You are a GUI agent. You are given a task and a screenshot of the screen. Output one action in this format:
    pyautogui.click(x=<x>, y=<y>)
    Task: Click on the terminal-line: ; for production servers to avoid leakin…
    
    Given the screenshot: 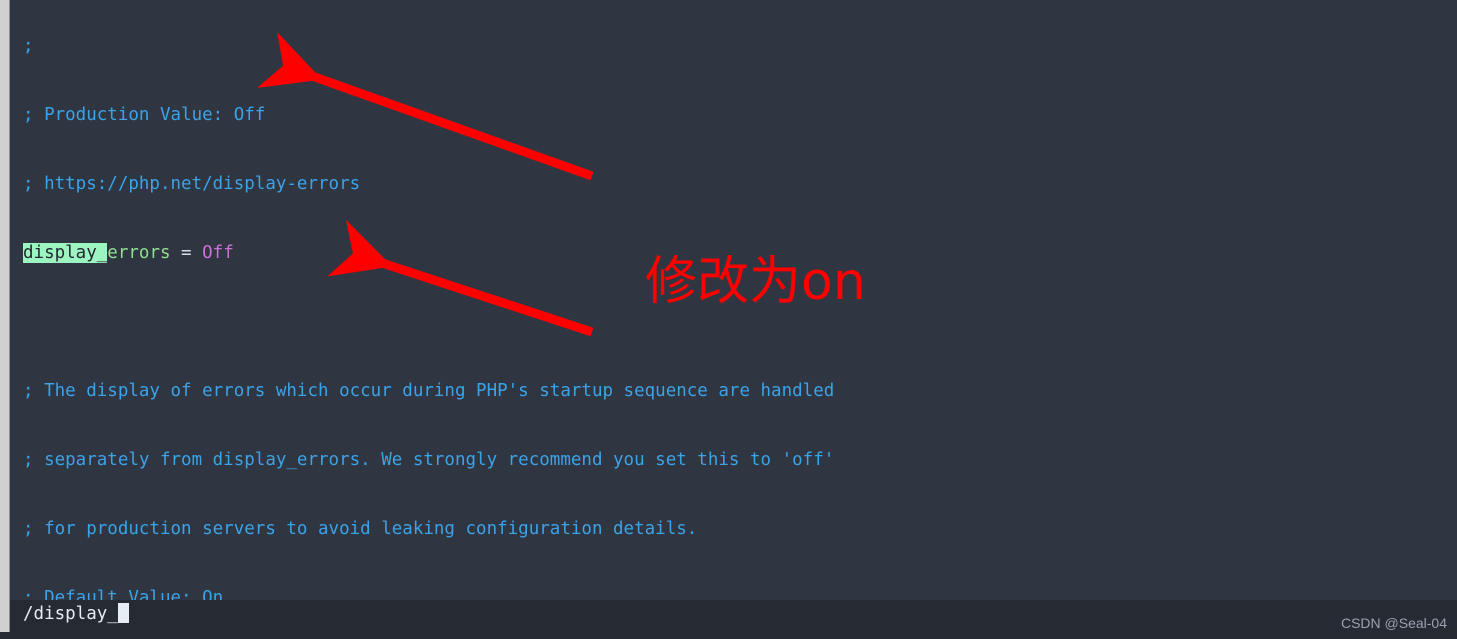 What is the action you would take?
    pyautogui.click(x=360, y=529)
    